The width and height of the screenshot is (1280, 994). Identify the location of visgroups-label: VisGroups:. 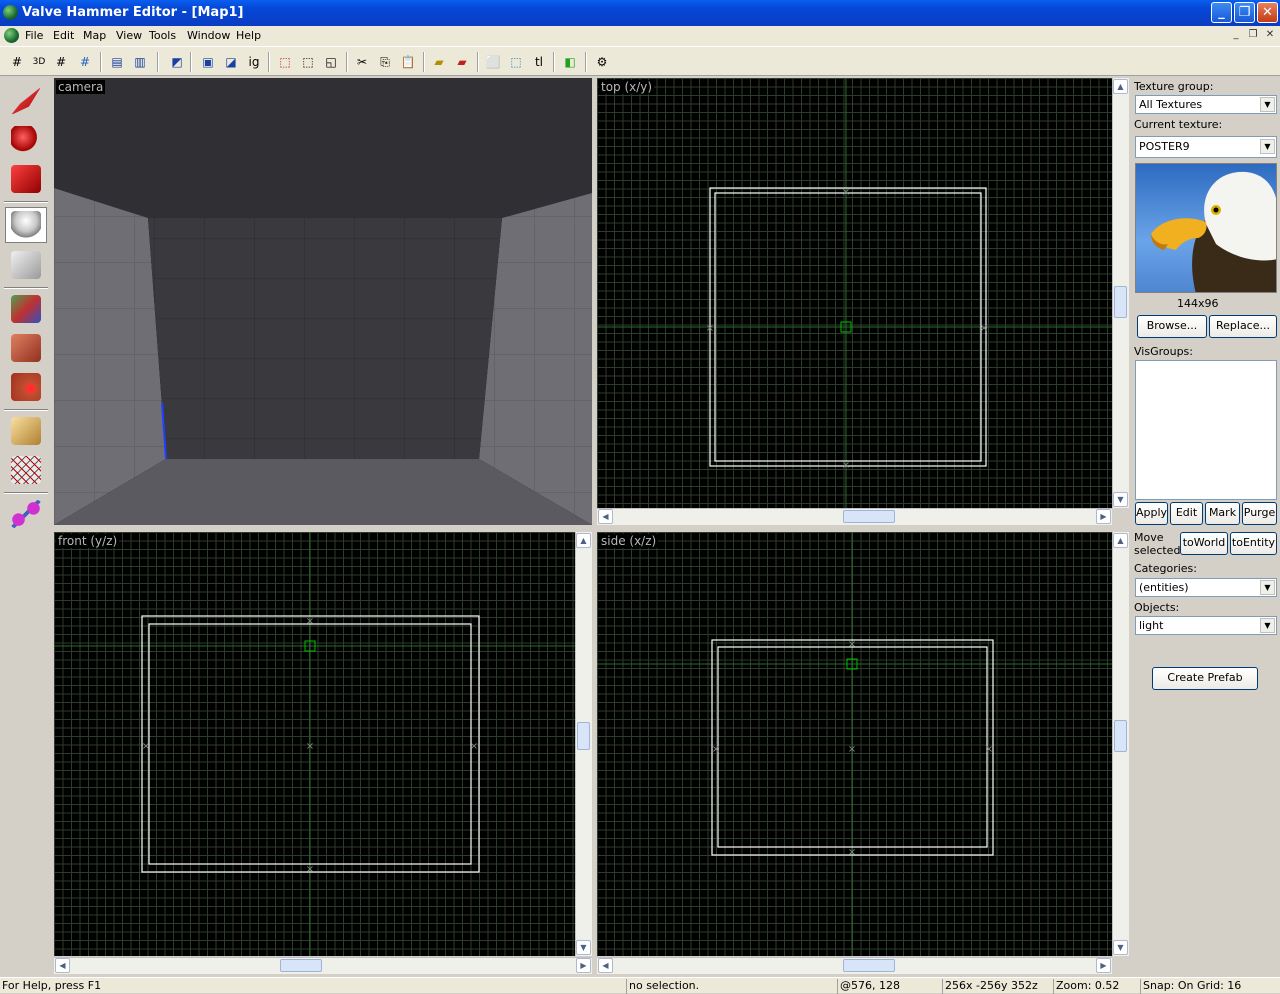
(1163, 351).